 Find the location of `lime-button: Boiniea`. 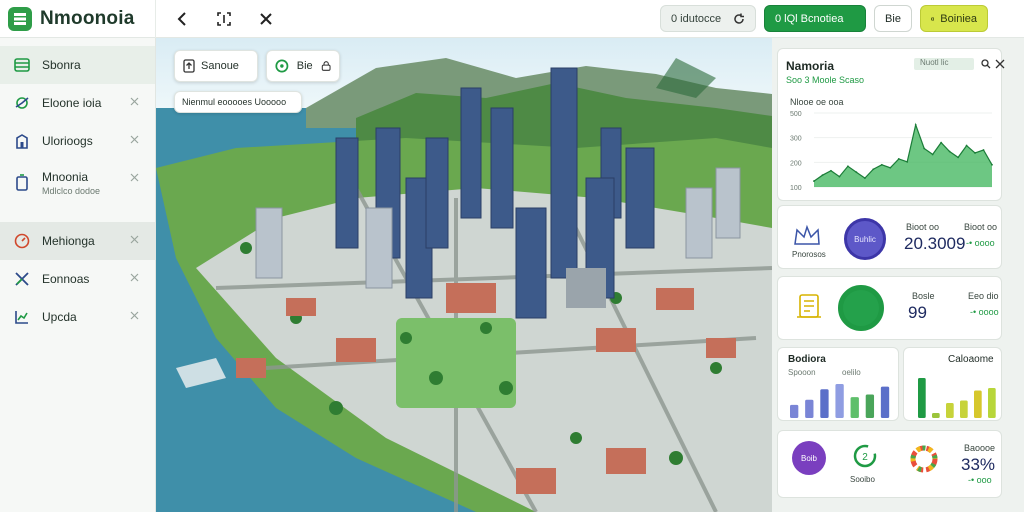

lime-button: Boiniea is located at coordinates (954, 18).